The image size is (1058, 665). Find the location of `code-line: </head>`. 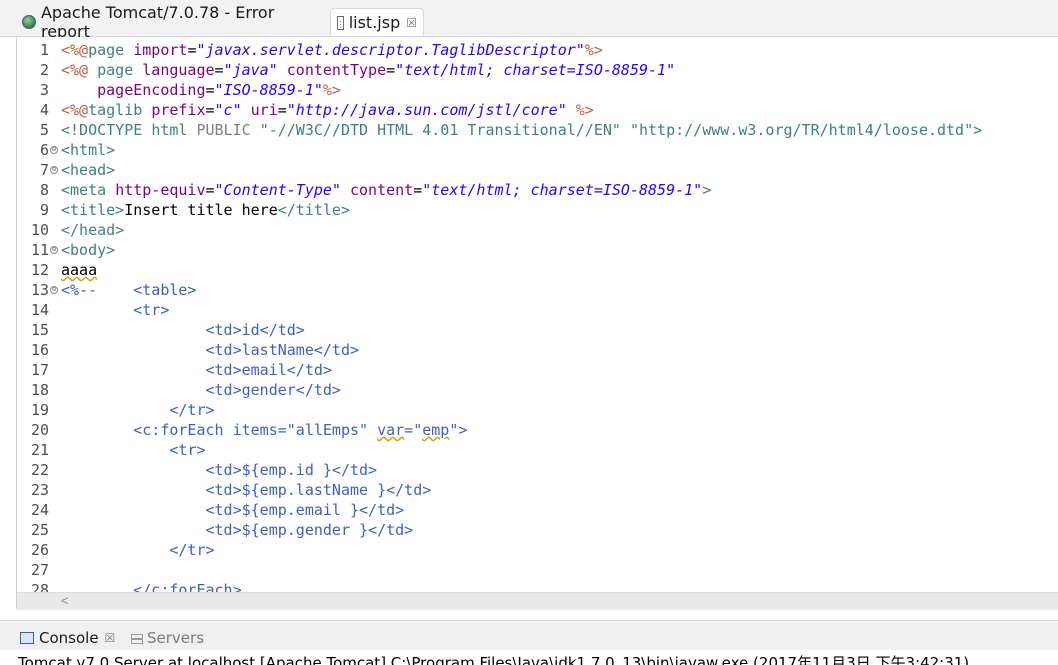

code-line: </head> is located at coordinates (93, 230).